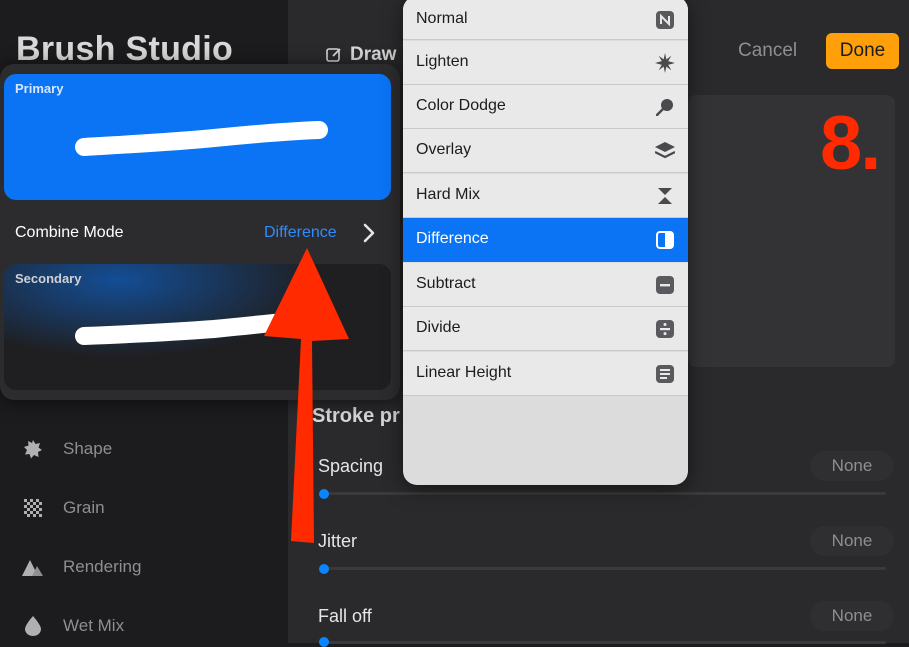  I want to click on menu-item-lighten: Lighten, so click(545, 63).